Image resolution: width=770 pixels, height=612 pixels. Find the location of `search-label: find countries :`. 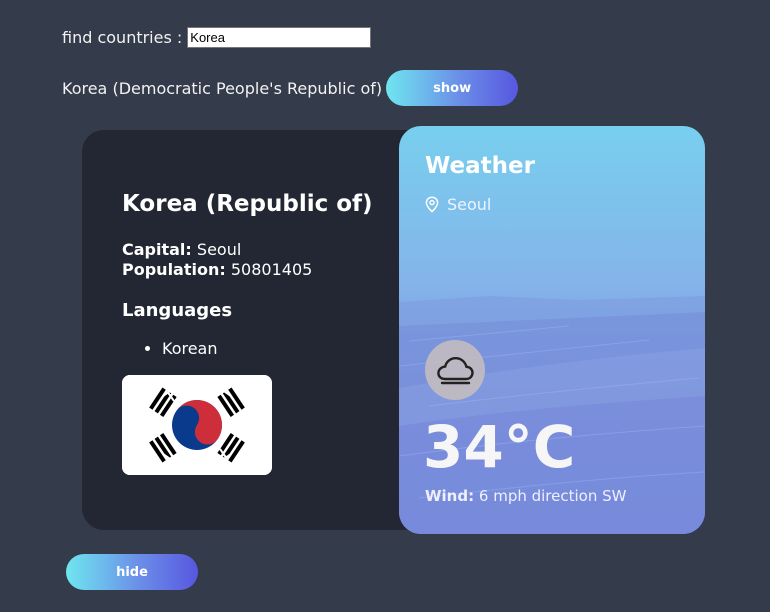

search-label: find countries : is located at coordinates (122, 37).